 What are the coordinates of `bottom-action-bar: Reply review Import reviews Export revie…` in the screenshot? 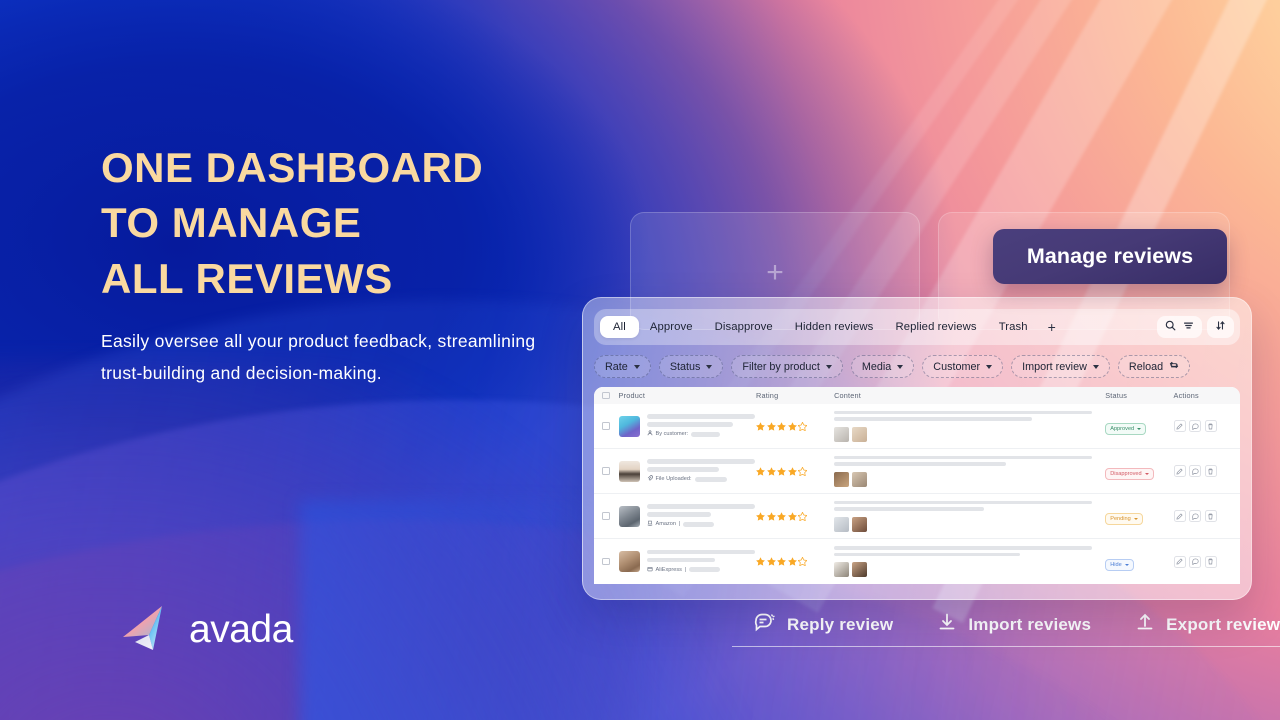 It's located at (1006, 629).